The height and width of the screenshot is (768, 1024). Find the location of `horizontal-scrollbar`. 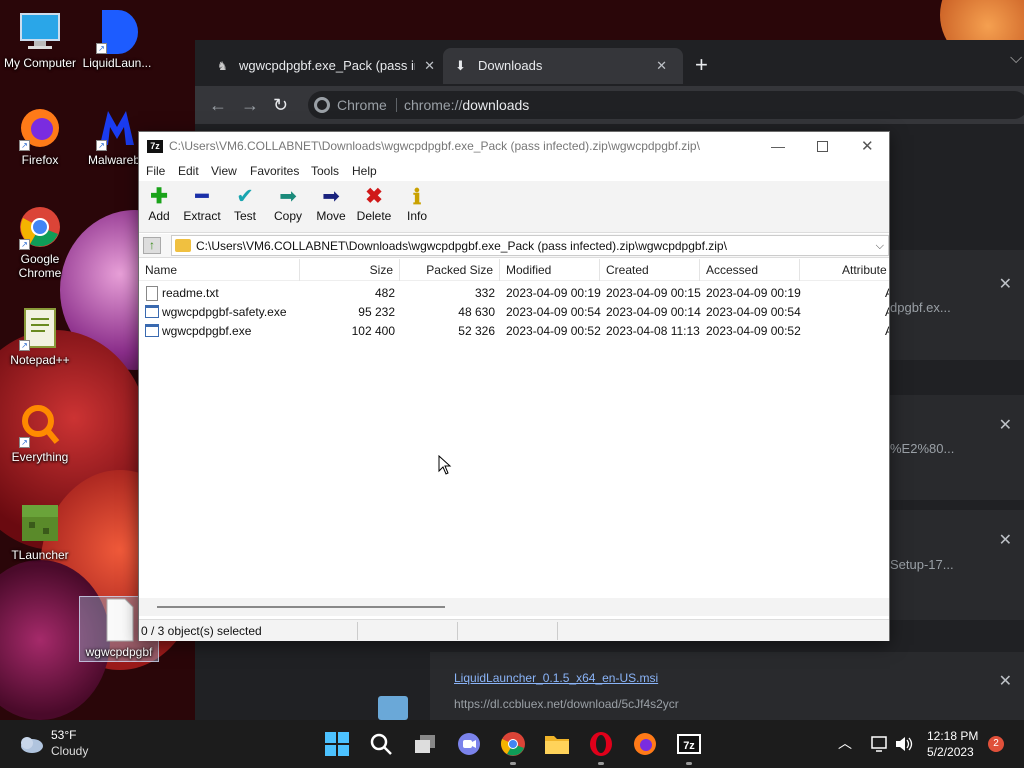

horizontal-scrollbar is located at coordinates (514, 607).